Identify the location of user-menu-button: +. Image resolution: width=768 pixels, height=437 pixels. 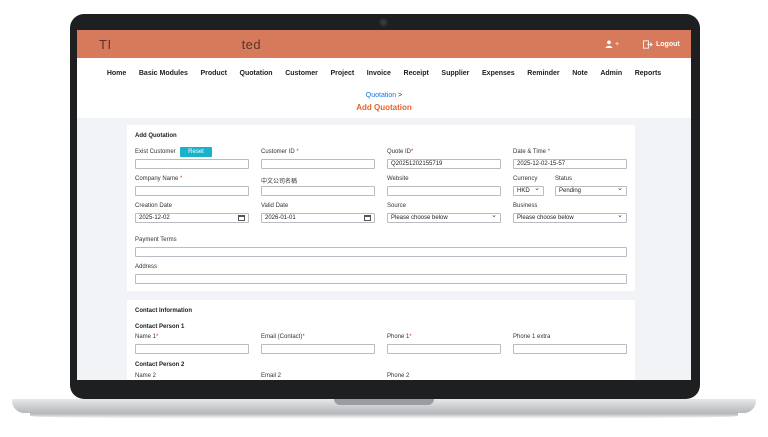
(612, 44).